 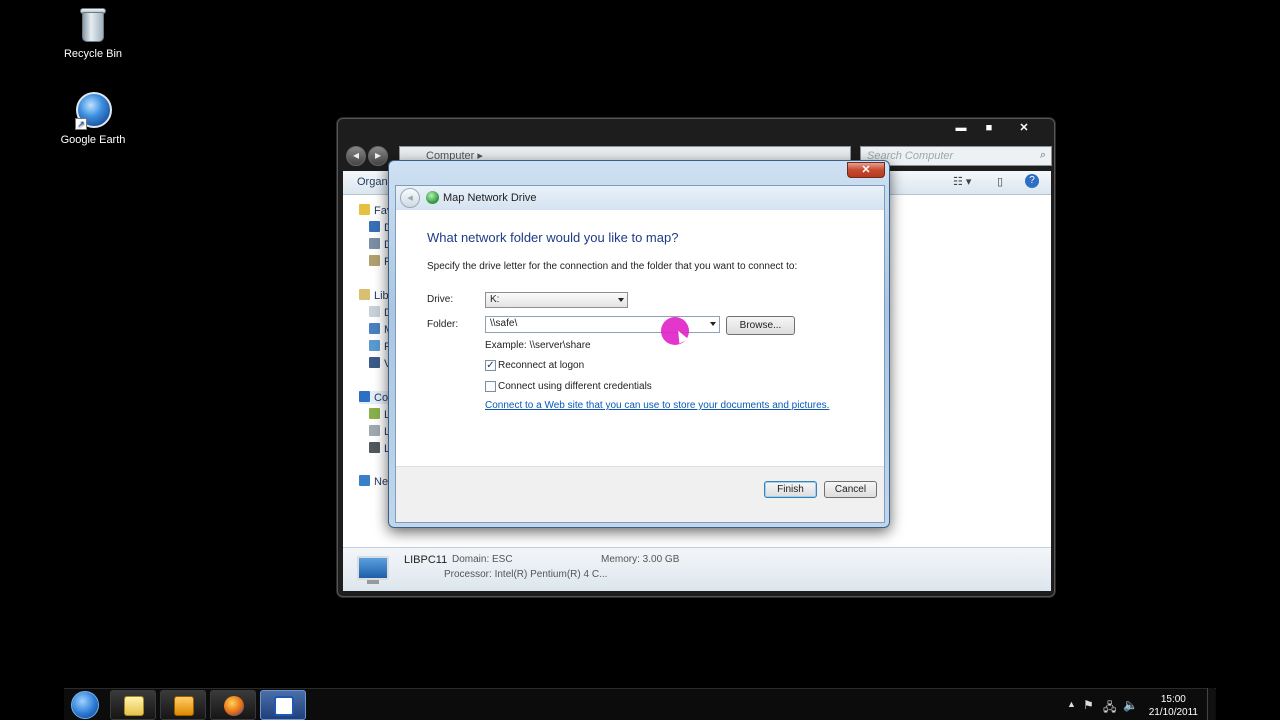 What do you see at coordinates (1088, 705) in the screenshot?
I see `action-center-flag-icon: ⚑` at bounding box center [1088, 705].